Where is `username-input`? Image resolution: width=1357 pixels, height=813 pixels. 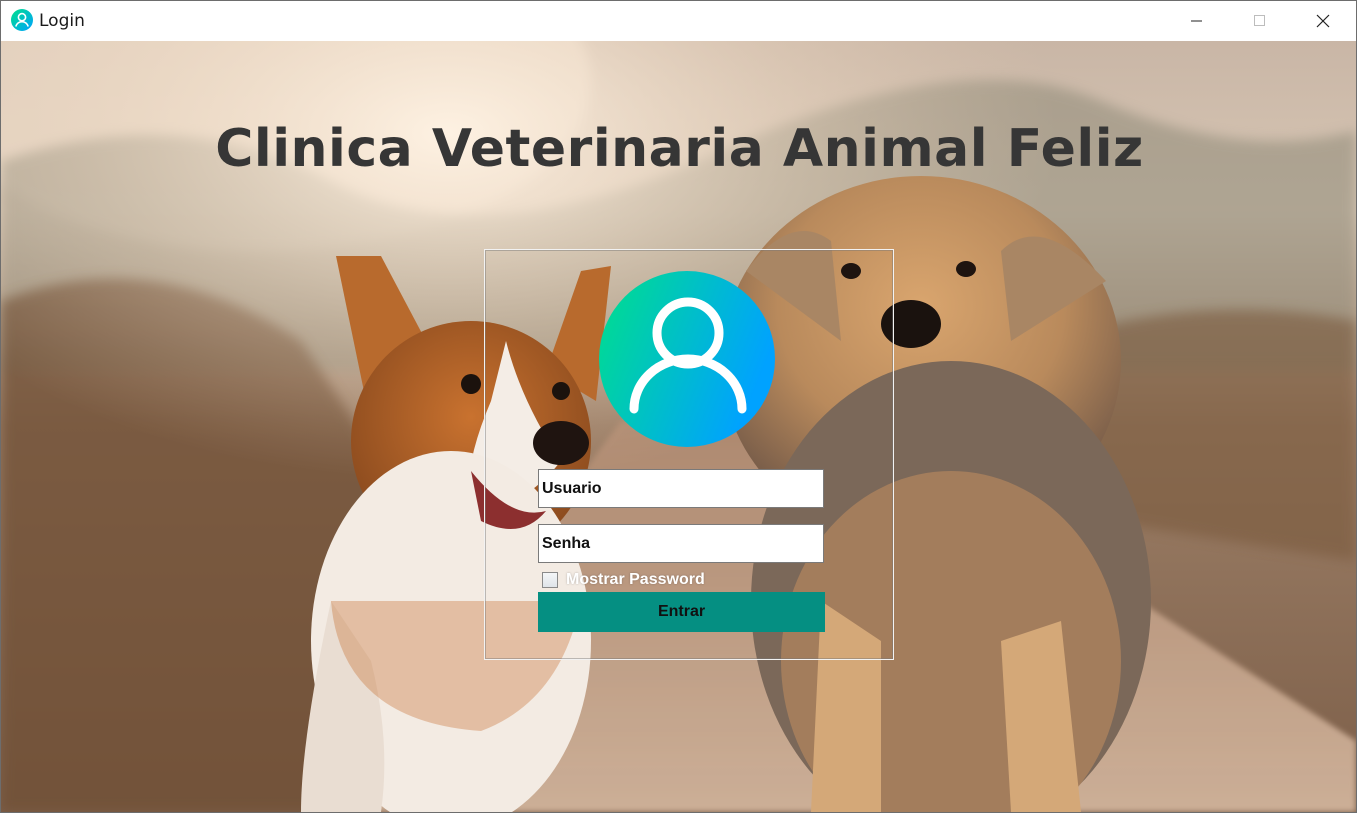
username-input is located at coordinates (681, 488).